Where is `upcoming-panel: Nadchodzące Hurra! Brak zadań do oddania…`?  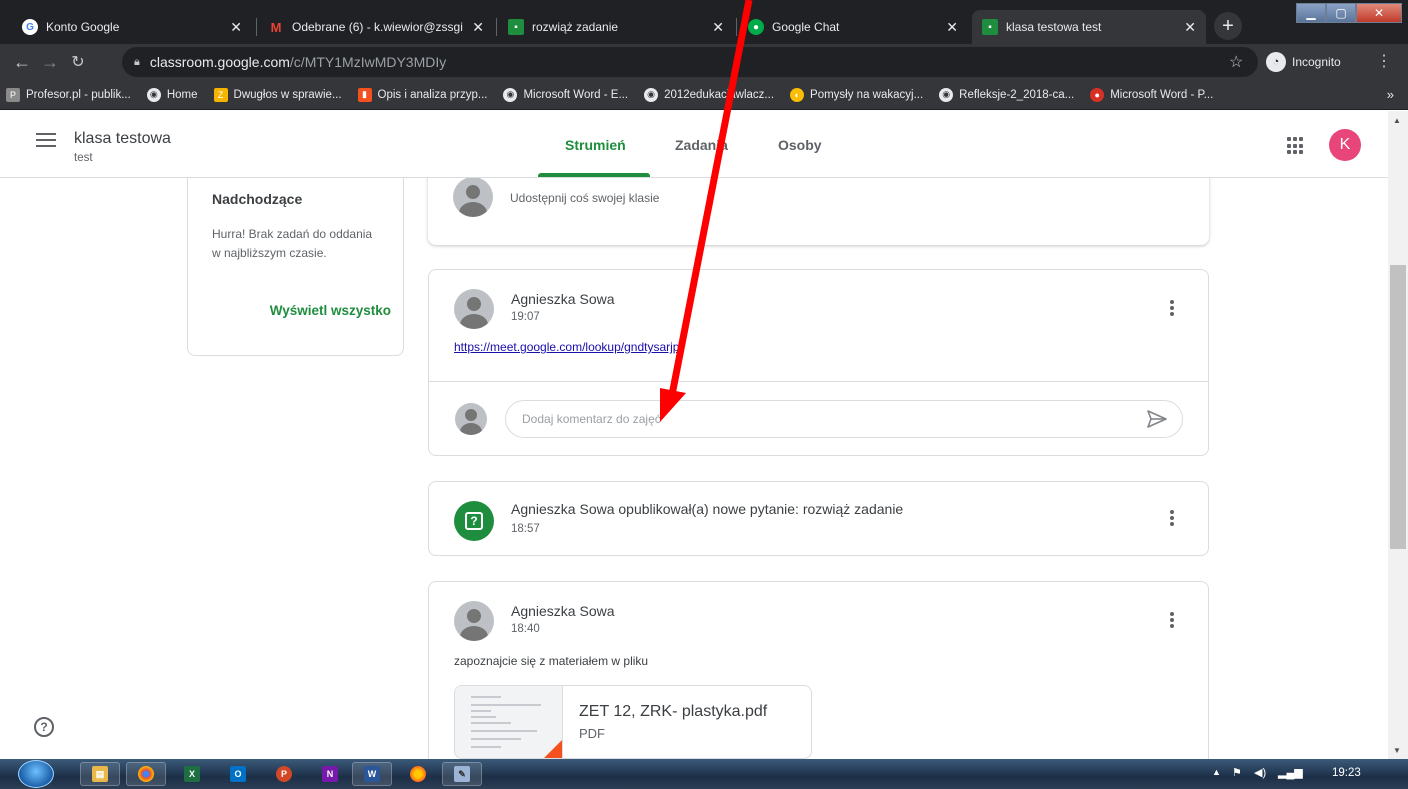
upcoming-panel: Nadchodzące Hurra! Brak zadań do oddania… is located at coordinates (295, 267).